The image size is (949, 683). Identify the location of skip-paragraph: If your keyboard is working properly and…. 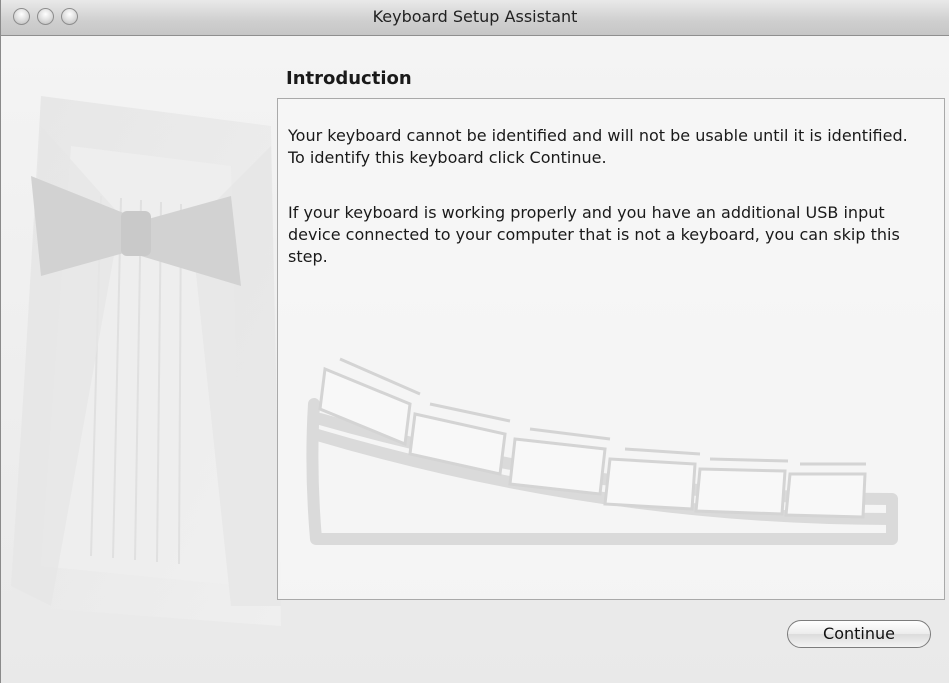
(594, 234).